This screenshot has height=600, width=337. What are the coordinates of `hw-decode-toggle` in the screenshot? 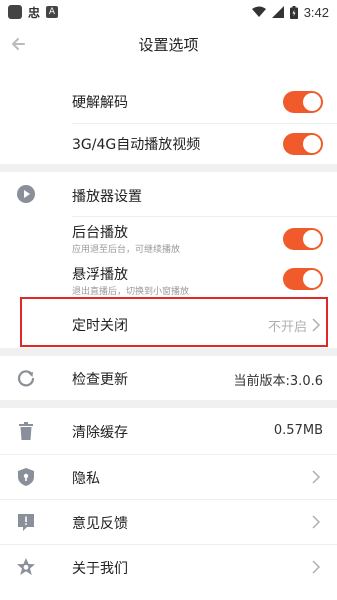 It's located at (303, 102).